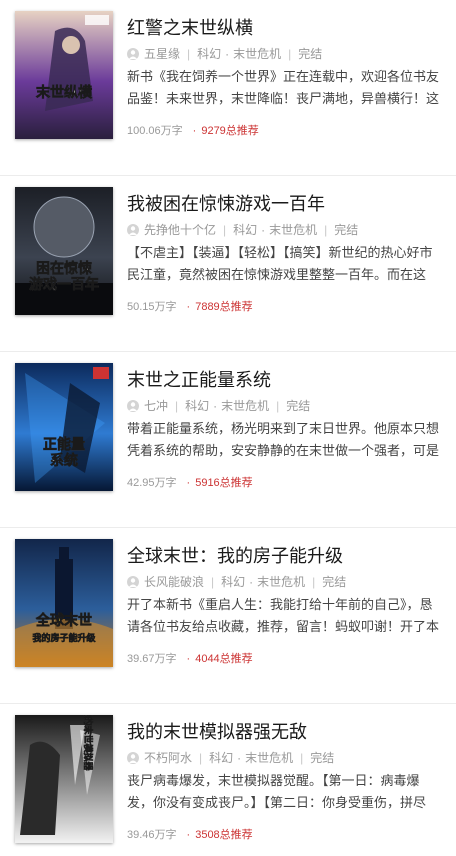 This screenshot has height=856, width=456. Describe the element at coordinates (235, 555) in the screenshot. I see `book-title: 全球末世：我的房子能升级` at that location.